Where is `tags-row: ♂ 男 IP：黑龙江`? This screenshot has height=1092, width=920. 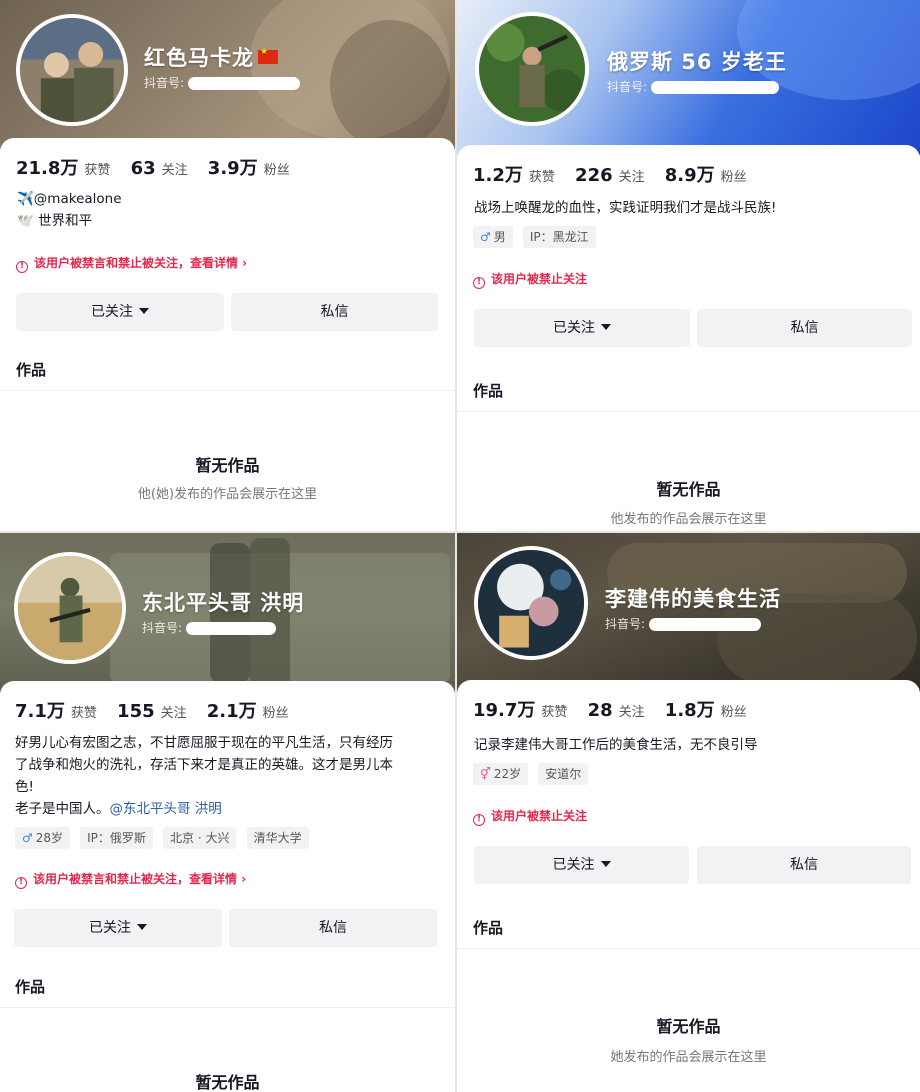
tags-row: ♂ 男 IP：黑龙江 is located at coordinates (537, 237).